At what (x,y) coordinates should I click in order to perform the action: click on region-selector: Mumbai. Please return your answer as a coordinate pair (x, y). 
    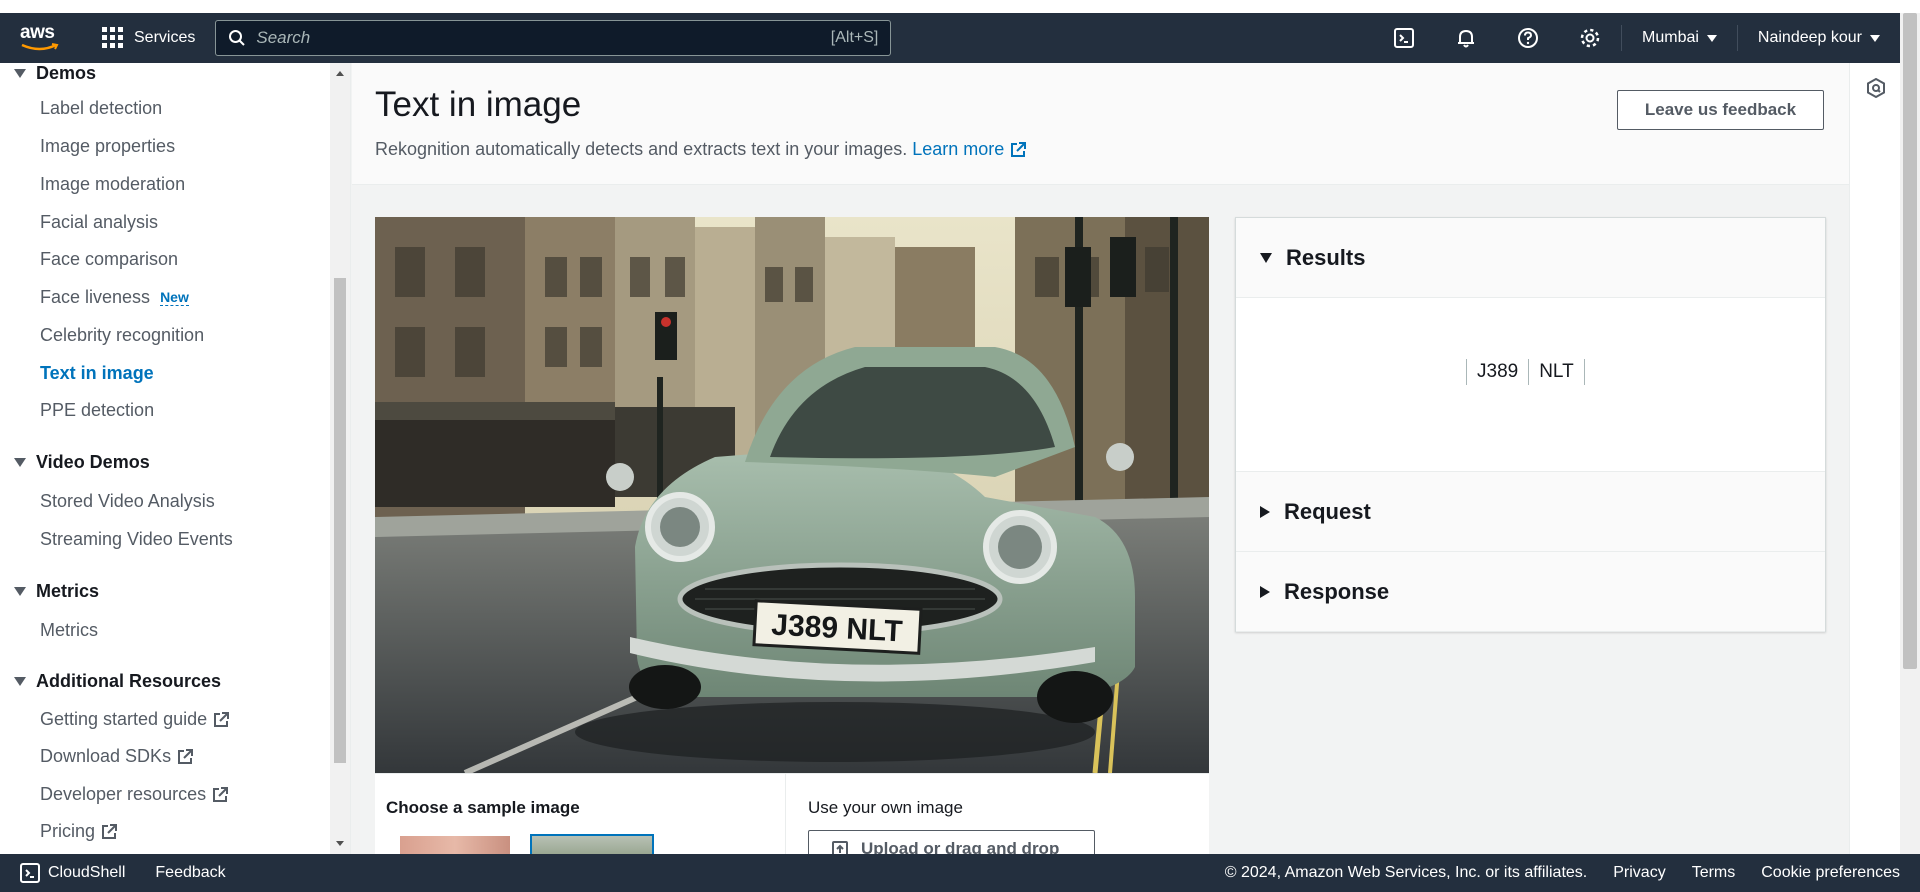
    Looking at the image, I should click on (1679, 38).